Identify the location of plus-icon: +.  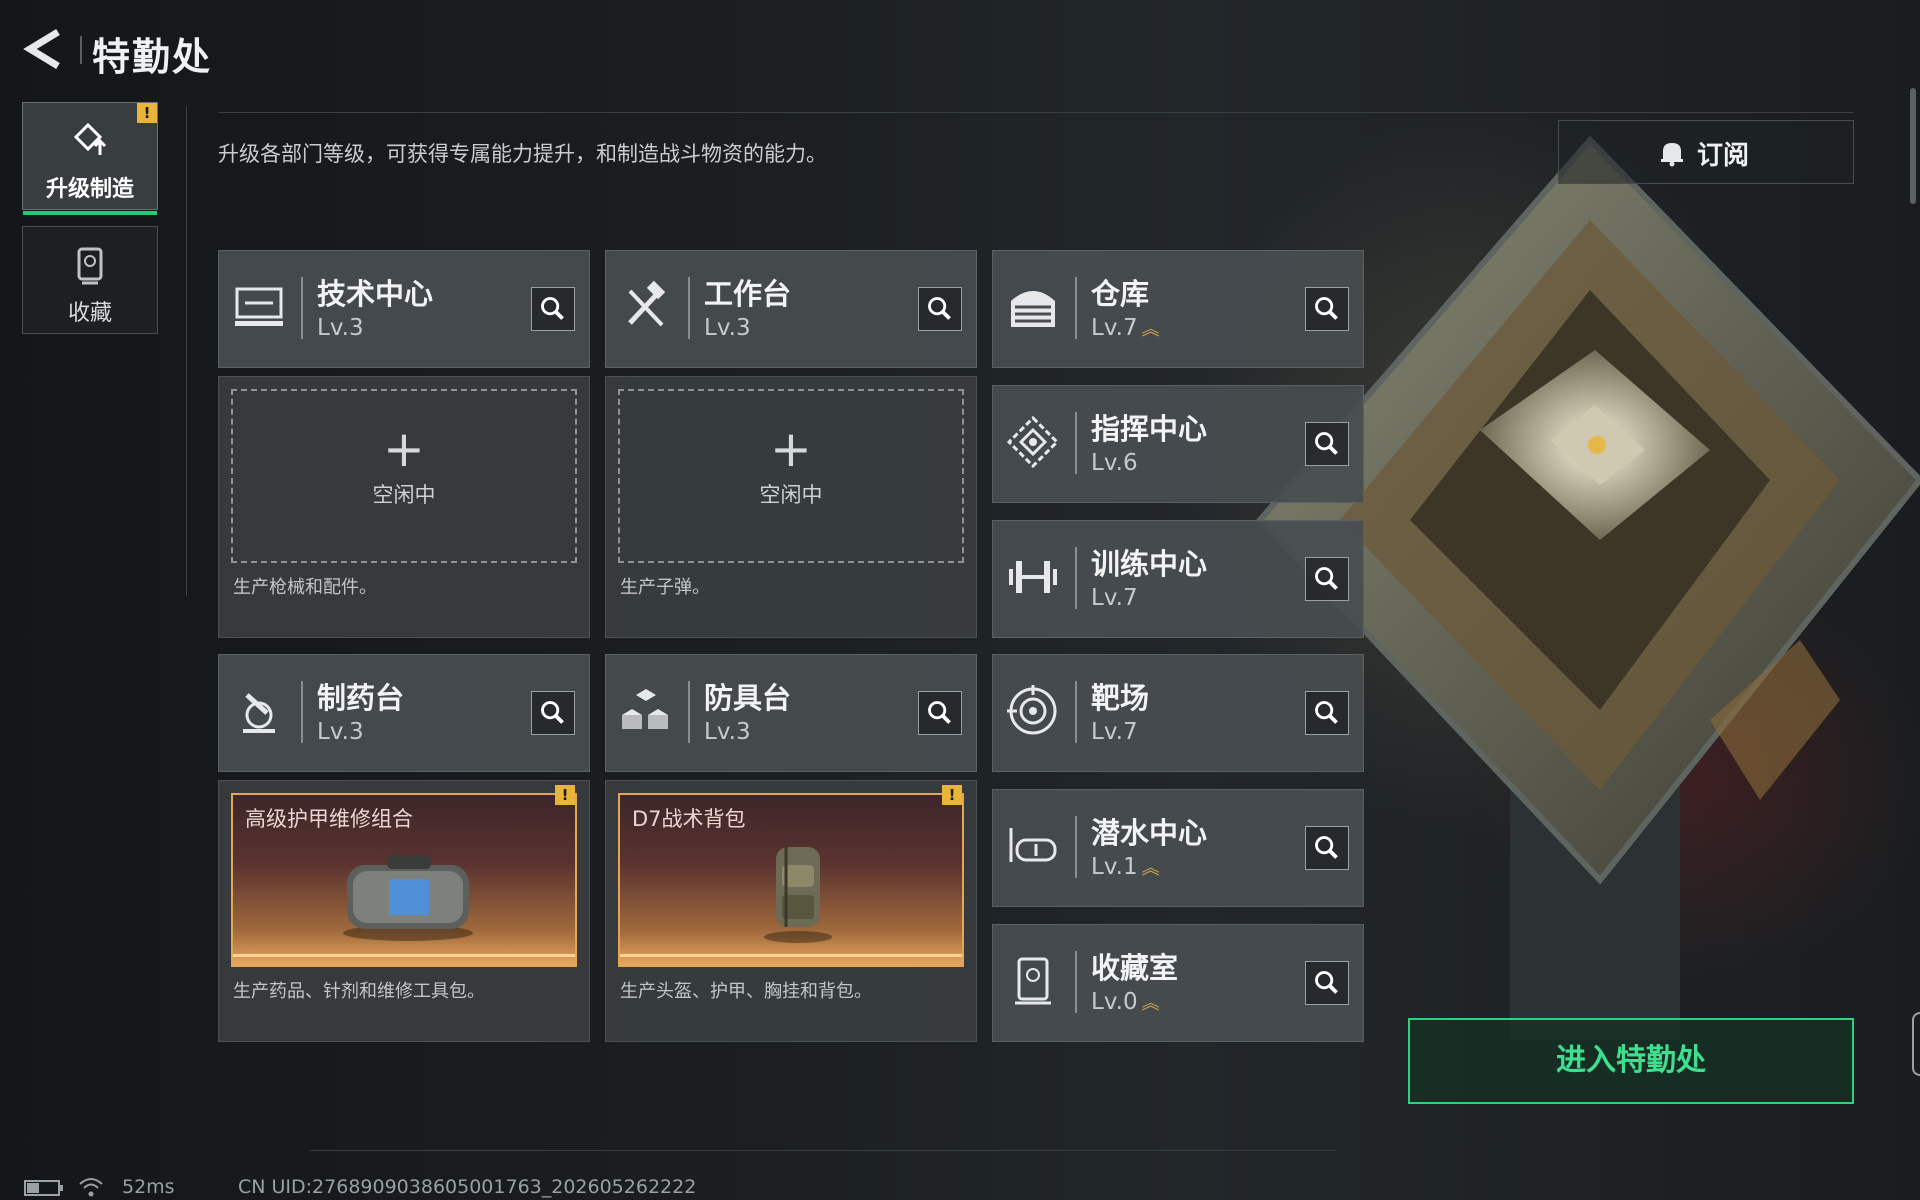
(791, 449).